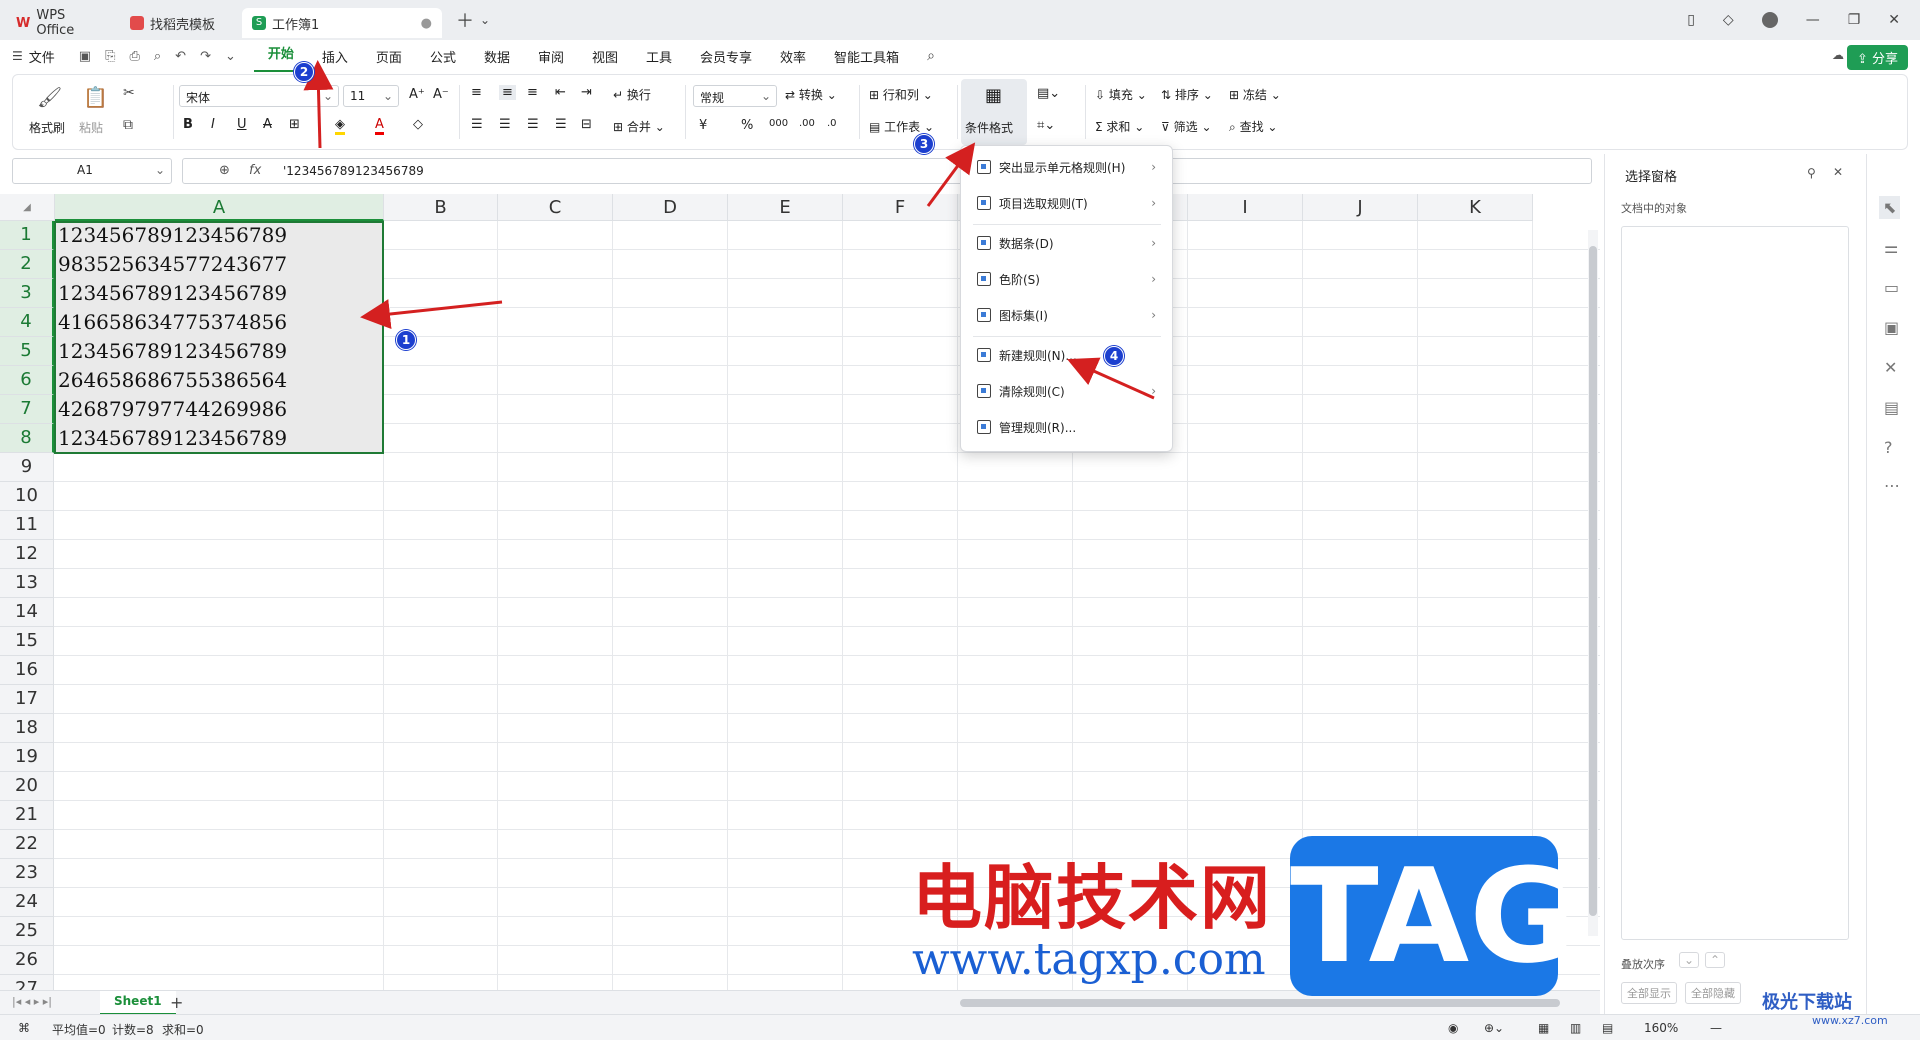 Image resolution: width=1920 pixels, height=1040 pixels. Describe the element at coordinates (931, 56) in the screenshot. I see `search-icon: ⌕` at that location.